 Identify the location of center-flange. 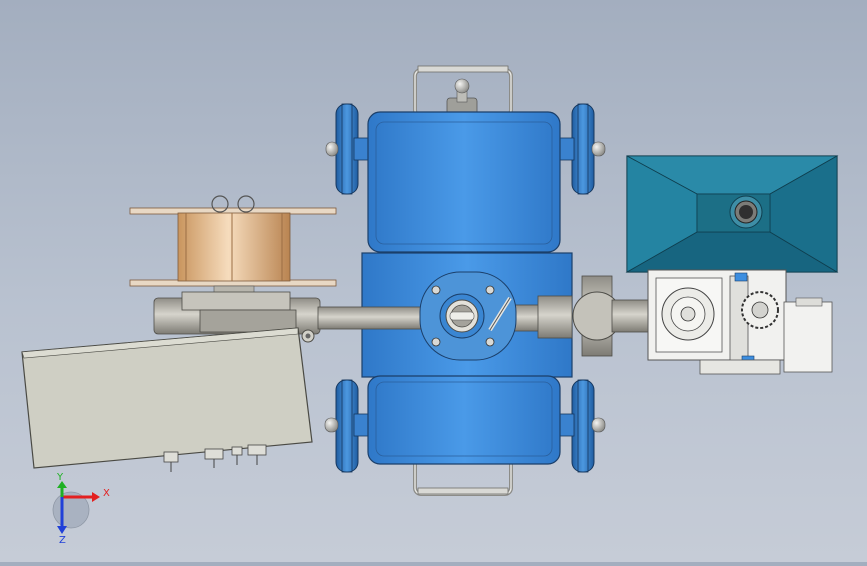
(468, 316).